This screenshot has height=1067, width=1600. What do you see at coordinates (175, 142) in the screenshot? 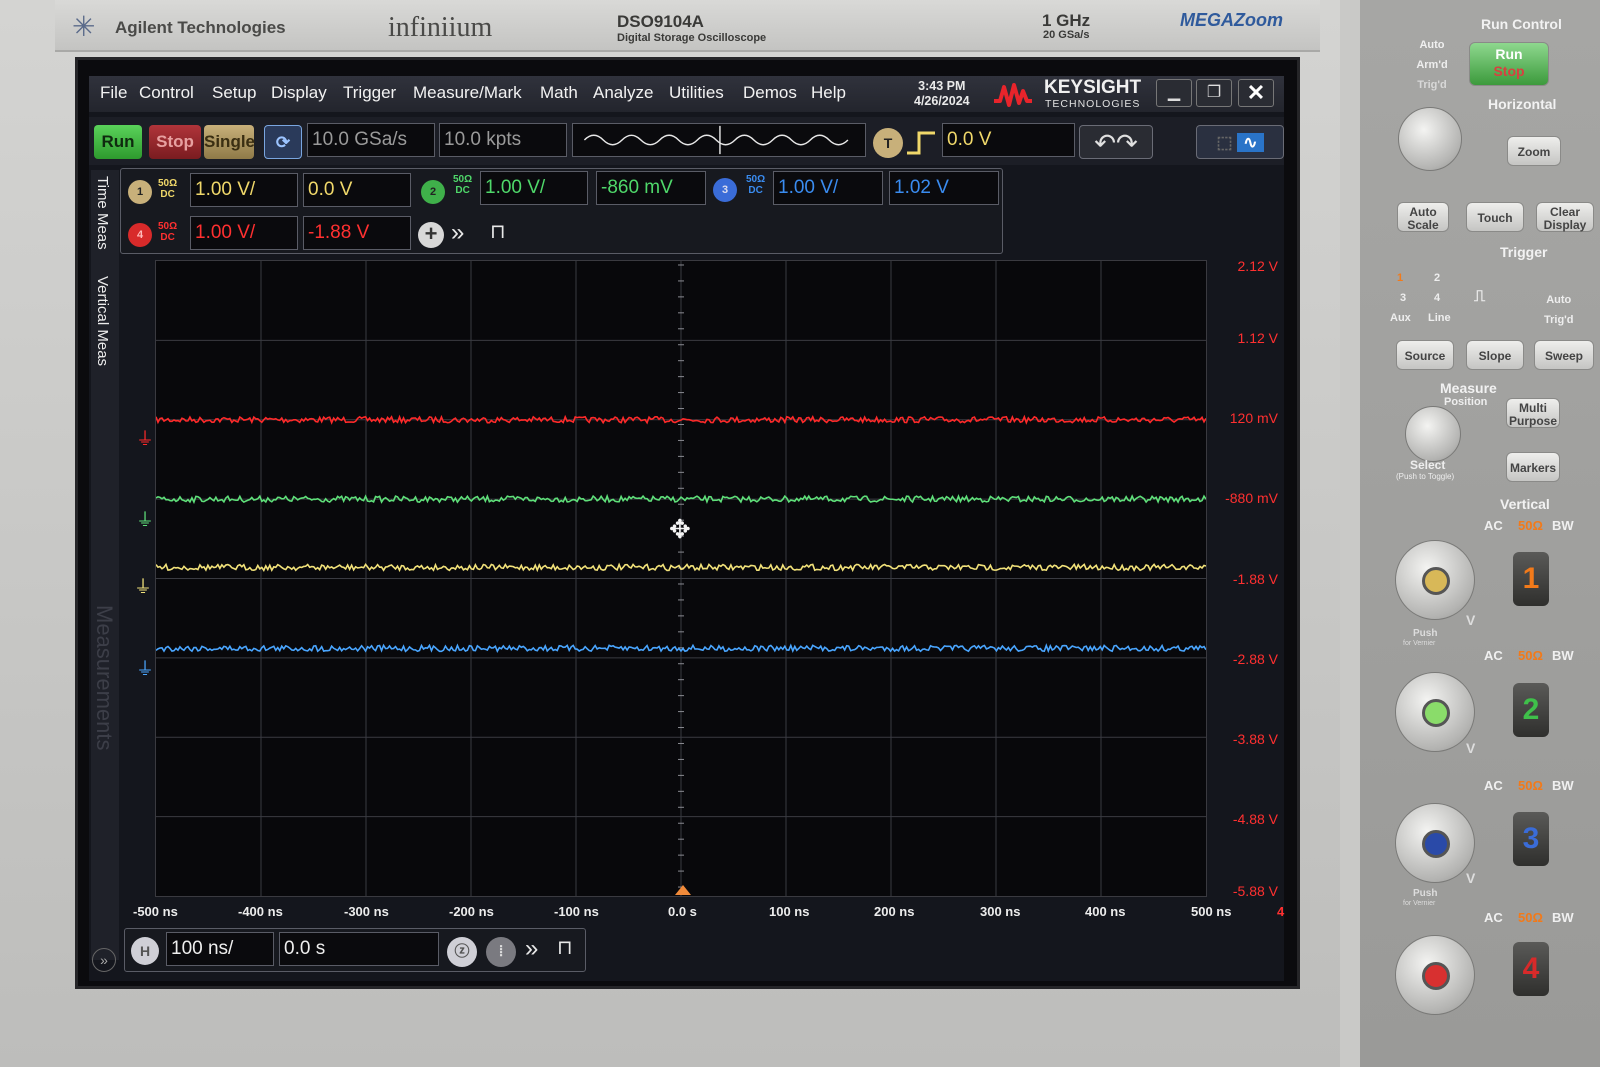
I see `stop-button: Stop` at bounding box center [175, 142].